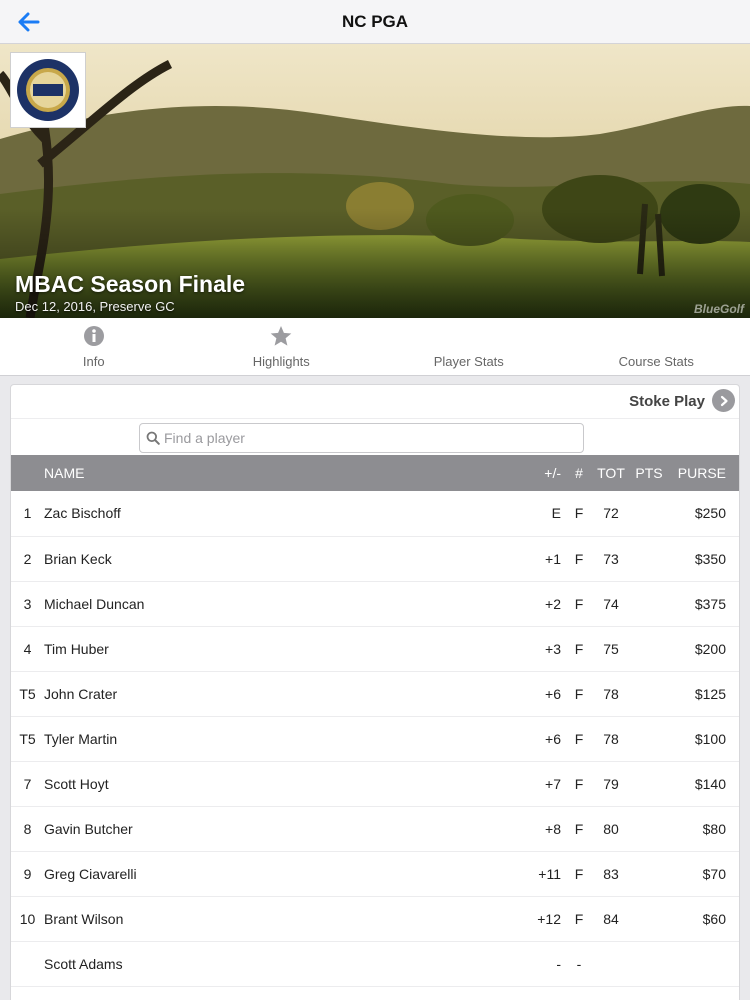 The image size is (750, 1000). What do you see at coordinates (27, 783) in the screenshot?
I see `position-cell: 7` at bounding box center [27, 783].